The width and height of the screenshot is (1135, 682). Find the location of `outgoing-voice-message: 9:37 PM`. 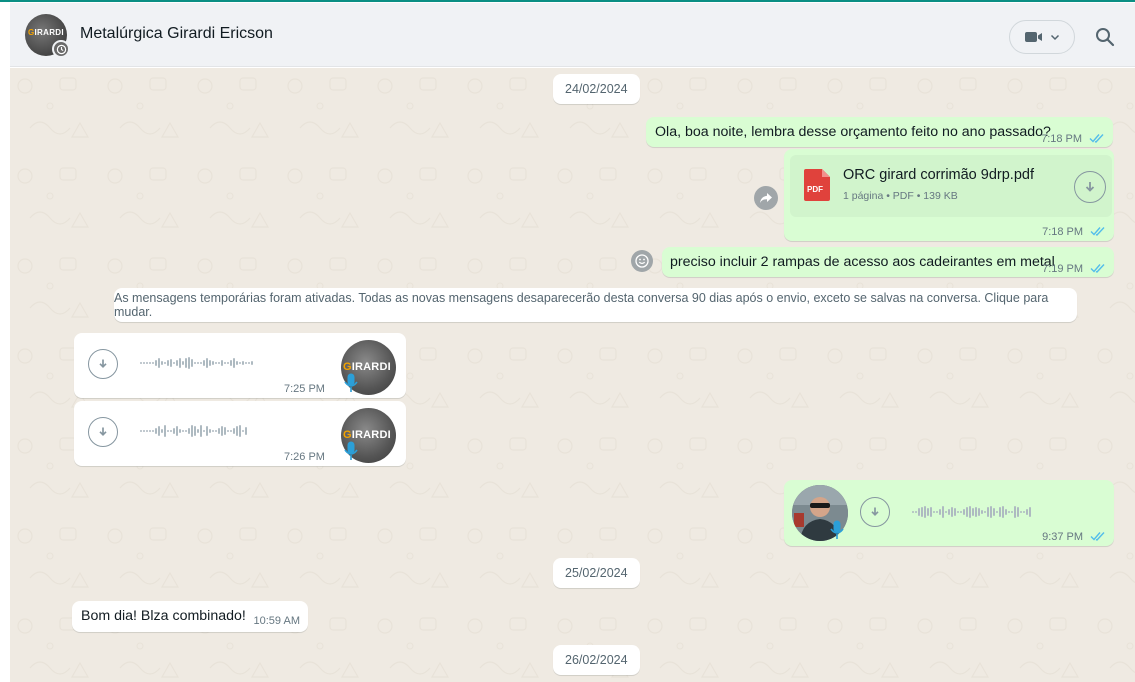

outgoing-voice-message: 9:37 PM is located at coordinates (949, 513).